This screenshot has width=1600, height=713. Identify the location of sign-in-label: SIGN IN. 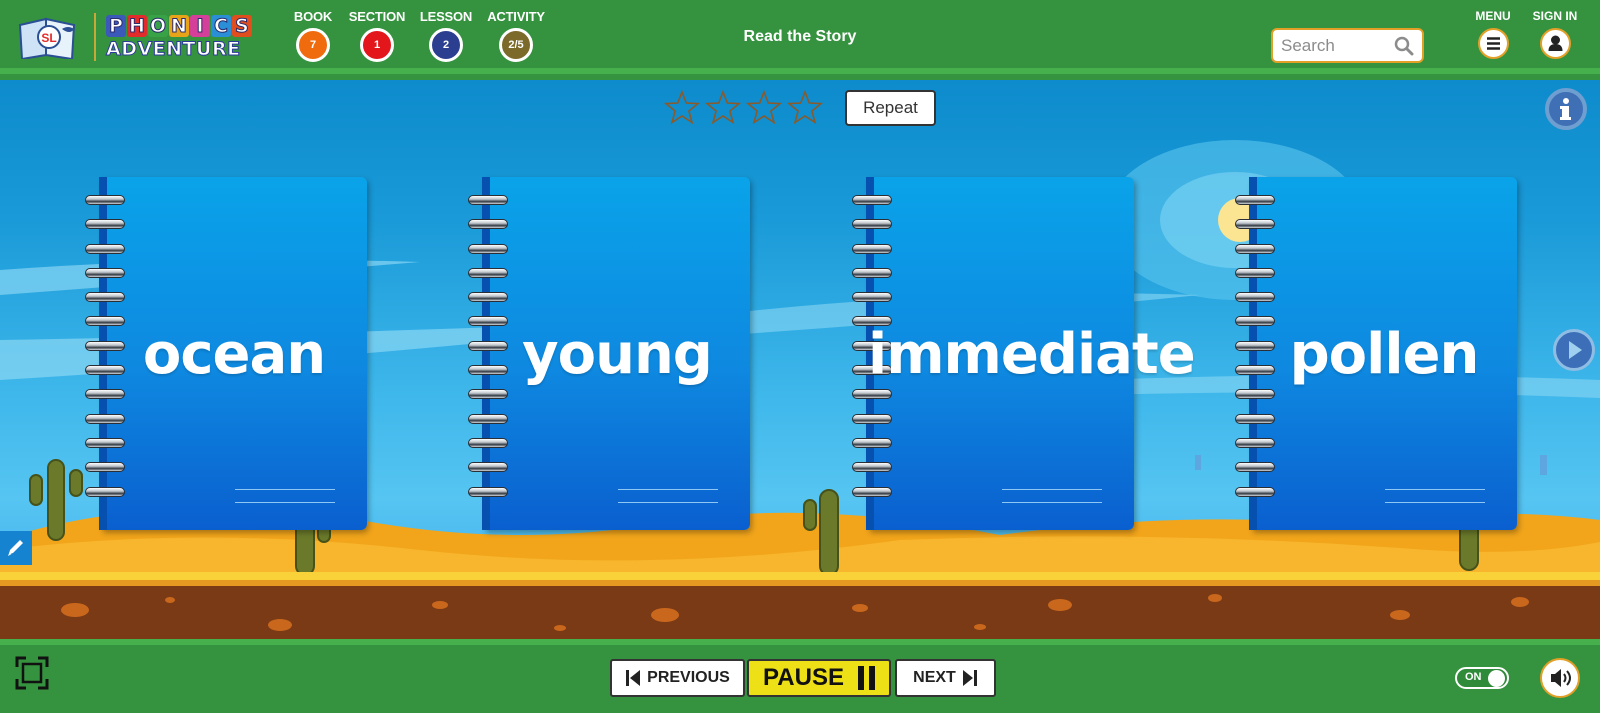
(1555, 16).